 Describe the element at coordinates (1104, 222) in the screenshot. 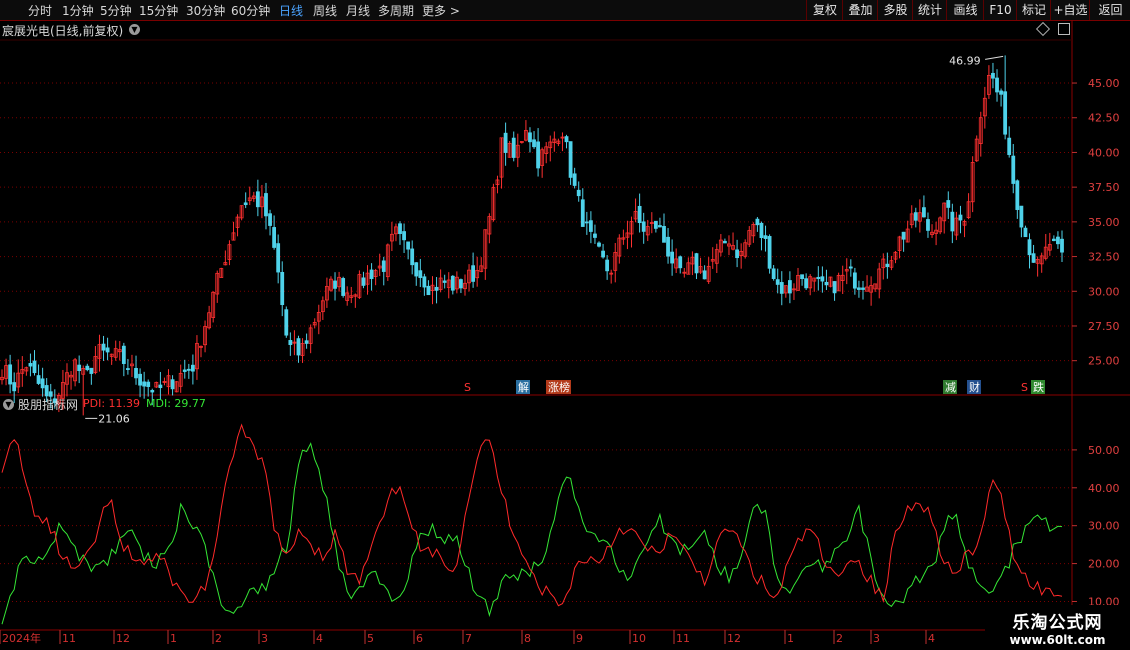

I see `price-axis-label: 35.00` at that location.